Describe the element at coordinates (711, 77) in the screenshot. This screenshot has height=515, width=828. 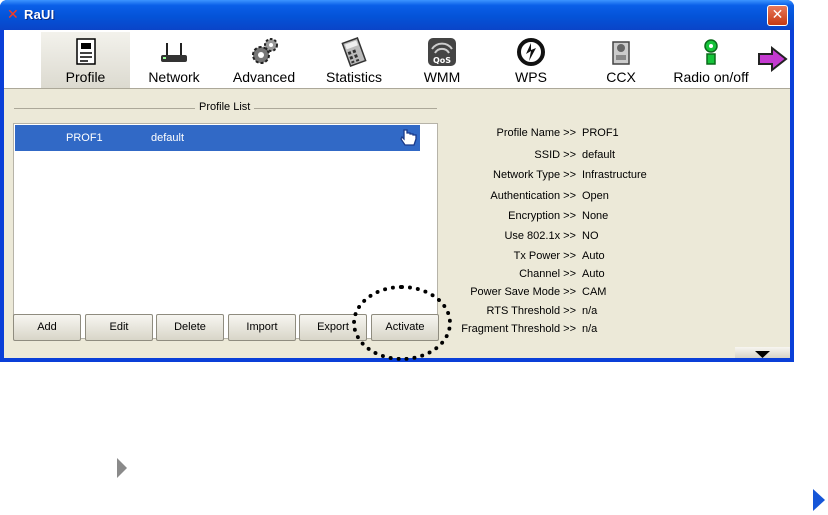
I see `tab-radio-on-off-label: Radio on/off` at that location.